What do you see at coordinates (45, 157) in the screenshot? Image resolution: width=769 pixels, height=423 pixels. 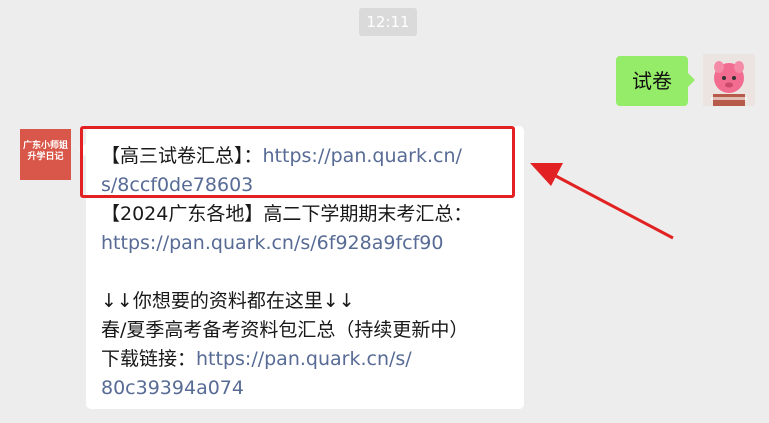 I see `avatar-text-line2: 升学日记` at bounding box center [45, 157].